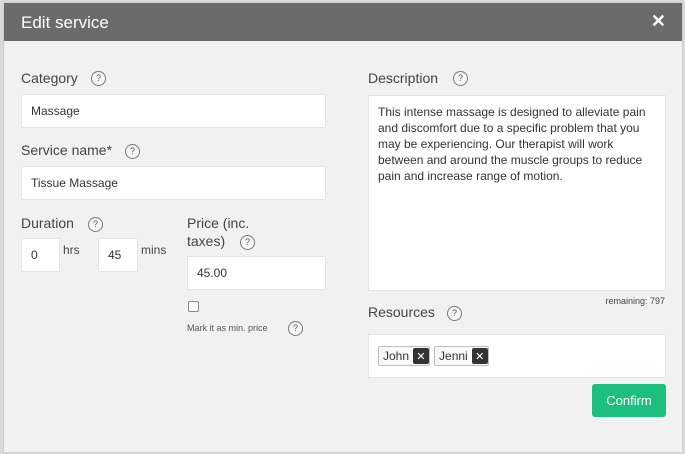 The image size is (685, 454). I want to click on description-help-icon: ?, so click(460, 78).